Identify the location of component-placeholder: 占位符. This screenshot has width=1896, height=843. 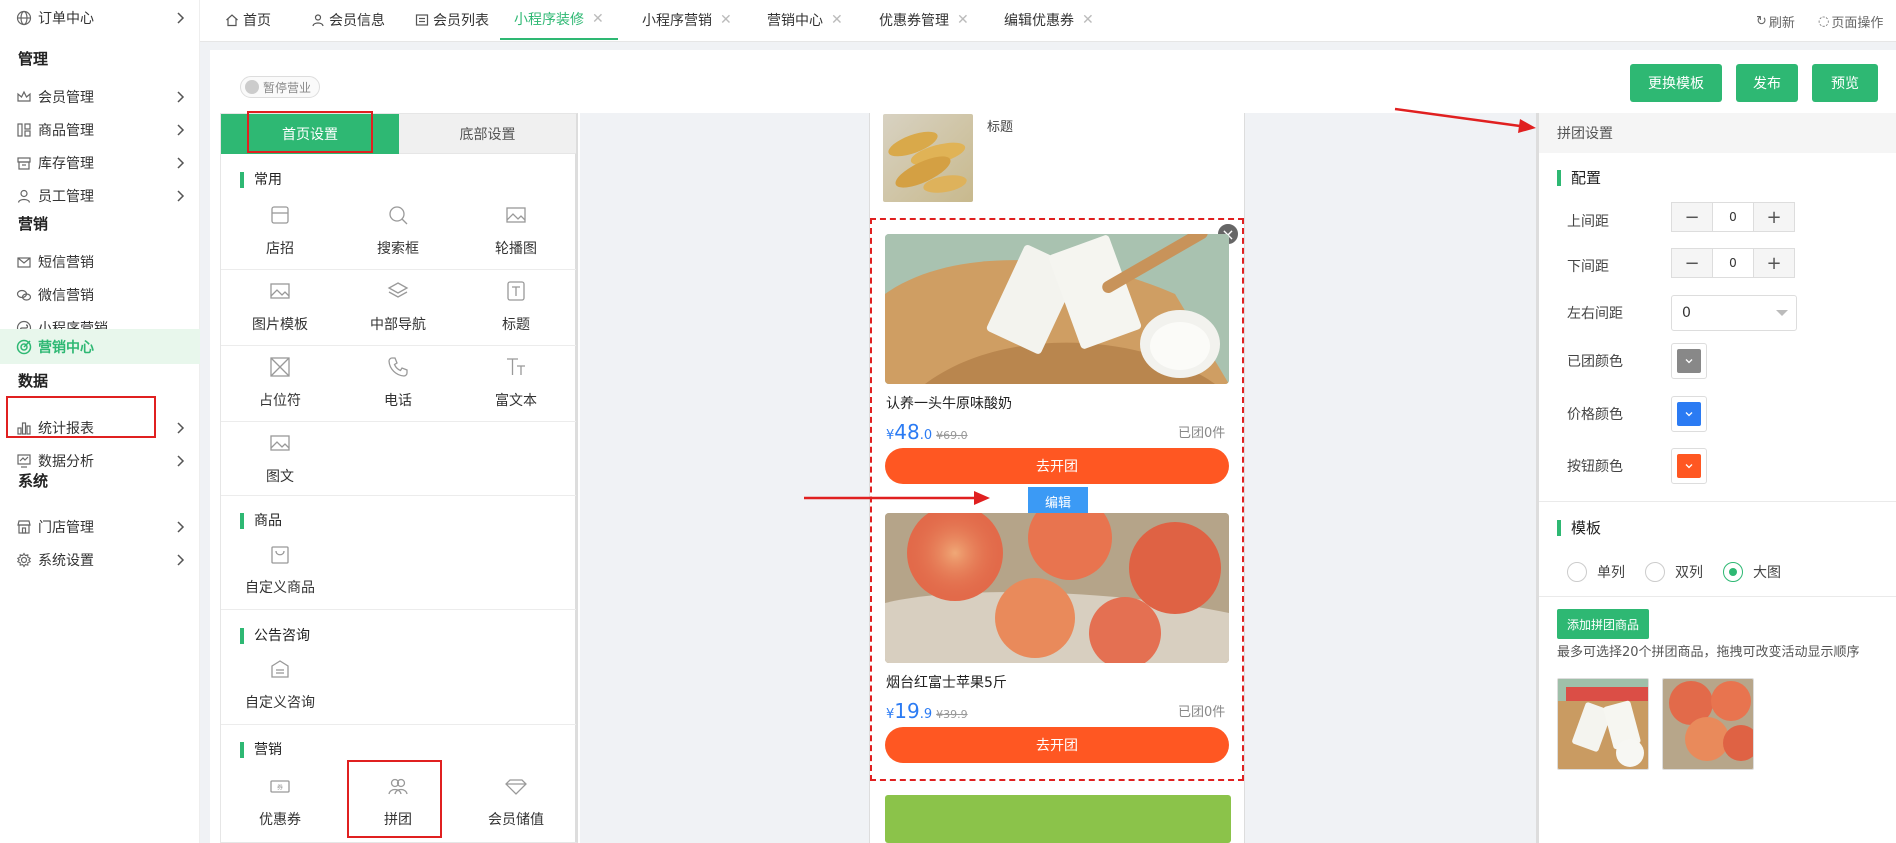
(280, 383).